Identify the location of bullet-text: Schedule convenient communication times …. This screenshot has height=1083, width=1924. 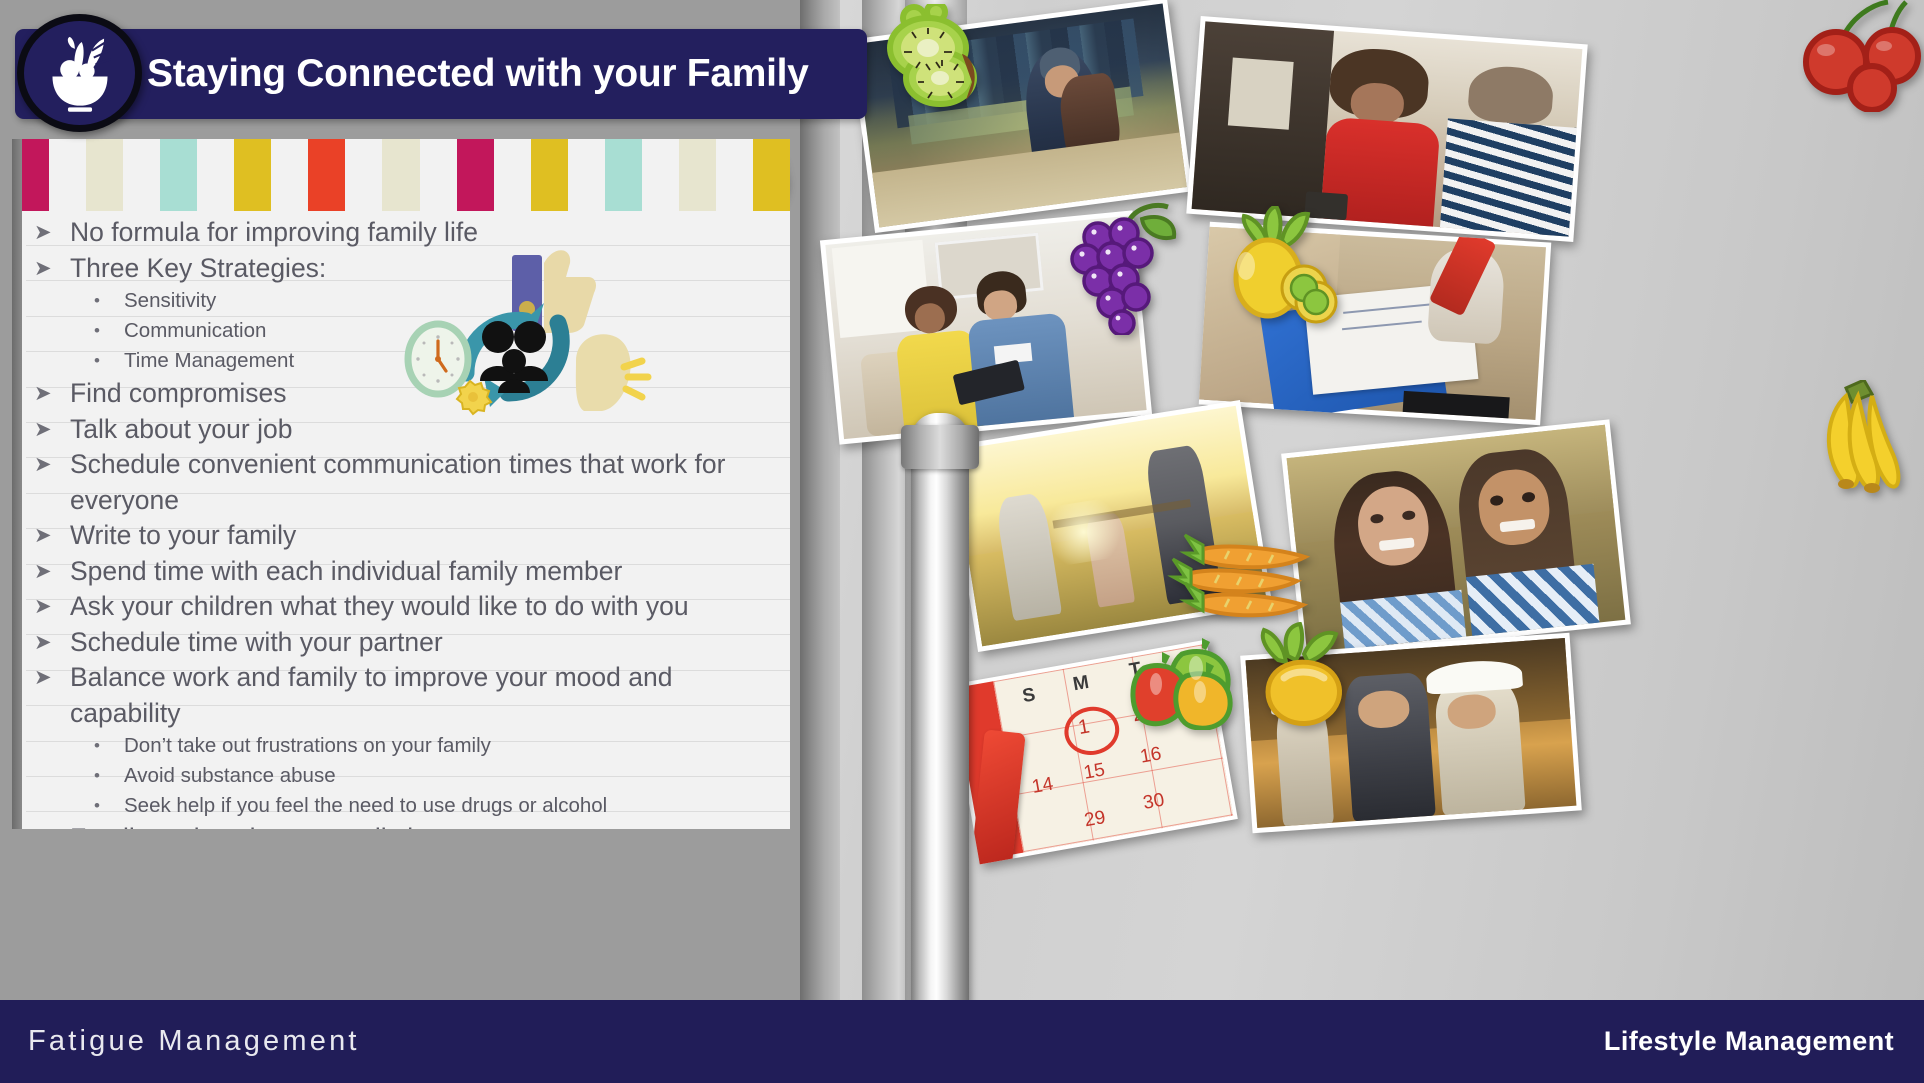
(398, 482).